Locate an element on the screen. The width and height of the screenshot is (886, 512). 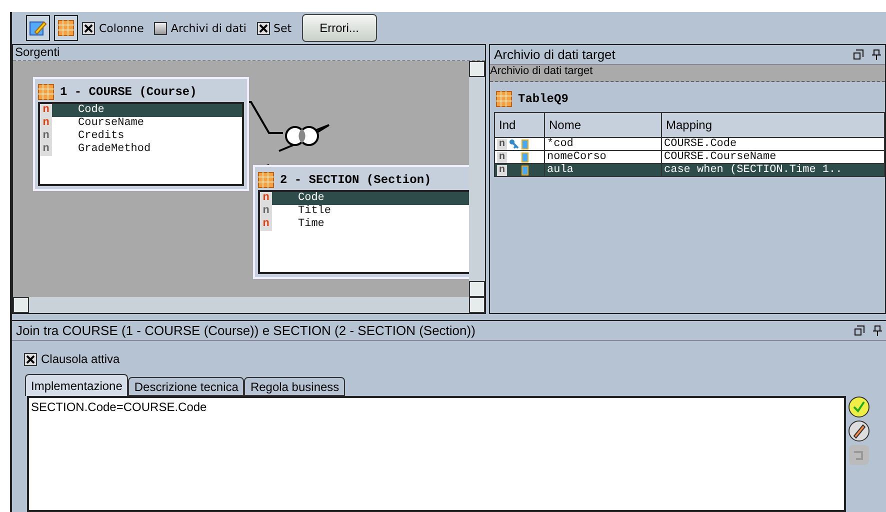
column-name: nomeCorso is located at coordinates (576, 157).